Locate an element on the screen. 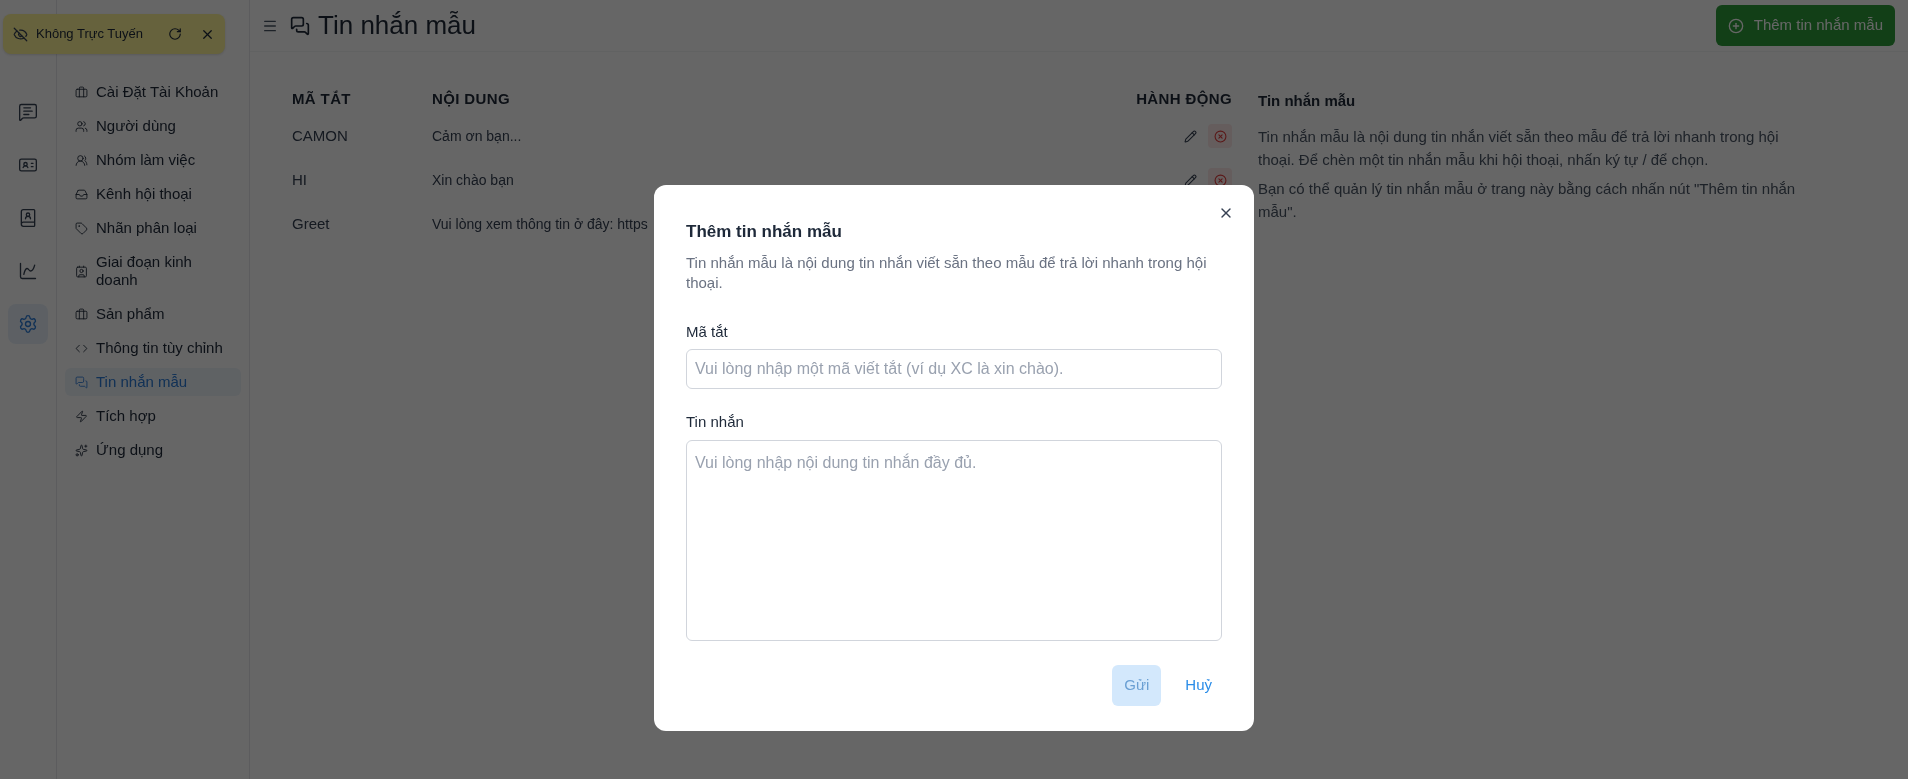 The height and width of the screenshot is (779, 1908). modal-title: Thêm tin nhắn mẫu is located at coordinates (764, 232).